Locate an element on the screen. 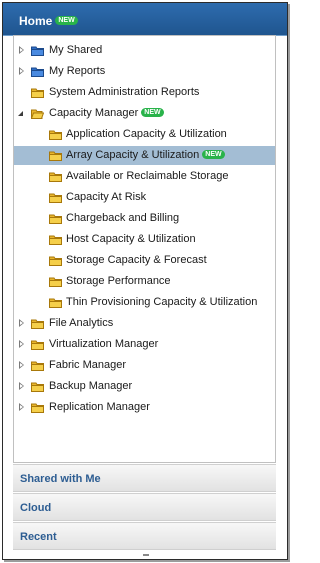  tree-item-thin-provisioning-capacity-utilization: Thin Provisioning Capacity & Utilization is located at coordinates (144, 302).